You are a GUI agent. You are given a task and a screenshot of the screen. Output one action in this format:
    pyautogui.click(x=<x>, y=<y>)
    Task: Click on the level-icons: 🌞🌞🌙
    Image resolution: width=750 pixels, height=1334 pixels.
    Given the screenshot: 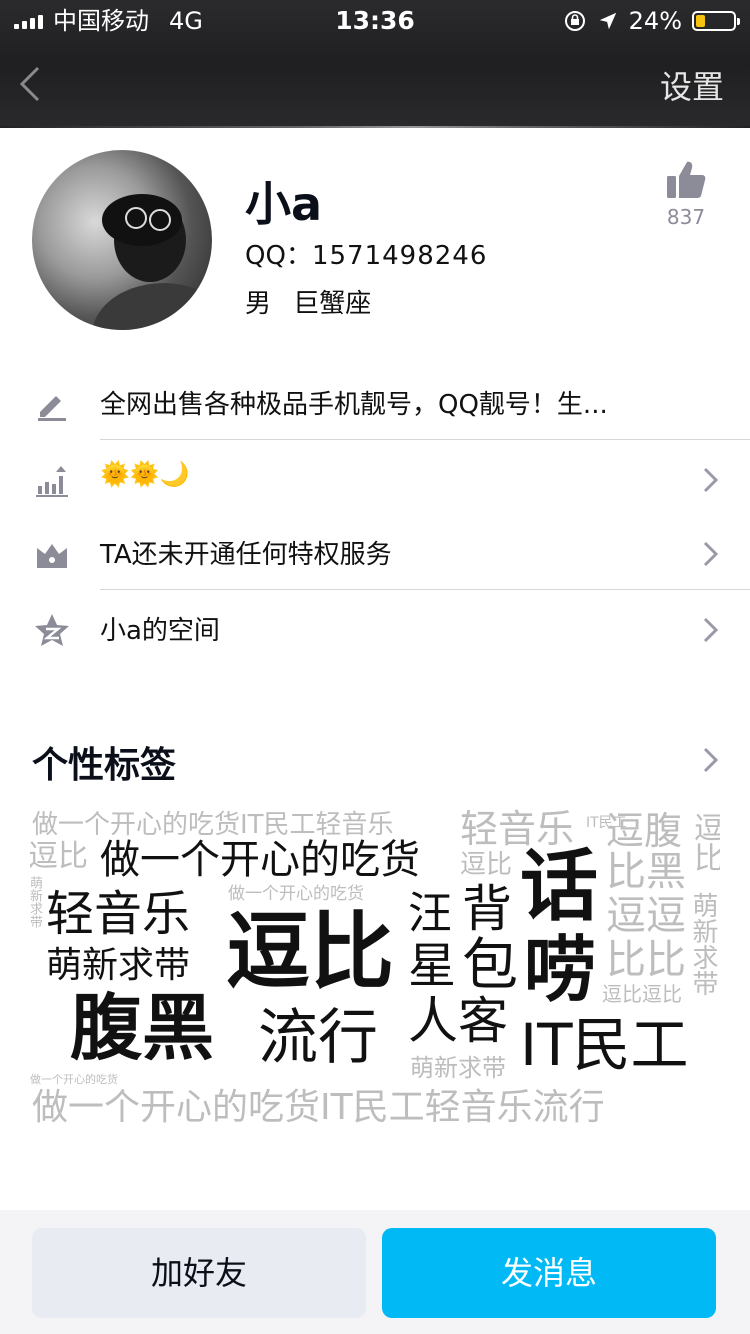 What is the action you would take?
    pyautogui.click(x=145, y=474)
    